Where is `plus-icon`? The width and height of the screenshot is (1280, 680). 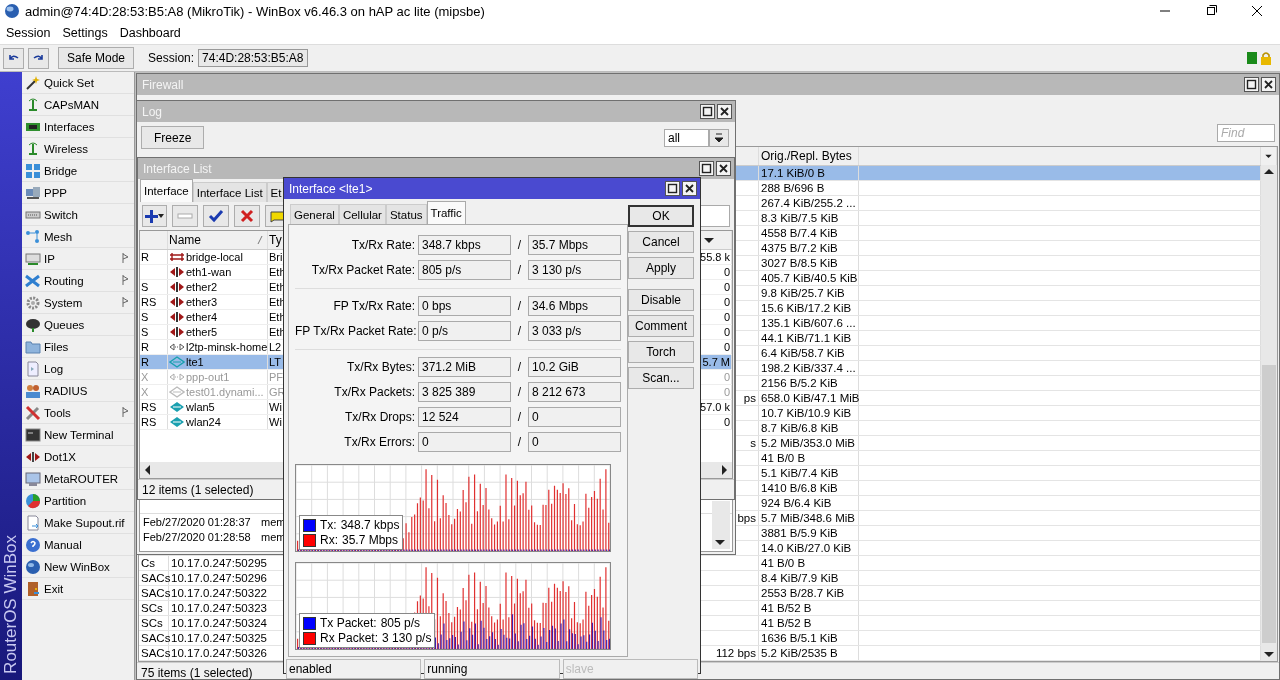 plus-icon is located at coordinates (151, 216).